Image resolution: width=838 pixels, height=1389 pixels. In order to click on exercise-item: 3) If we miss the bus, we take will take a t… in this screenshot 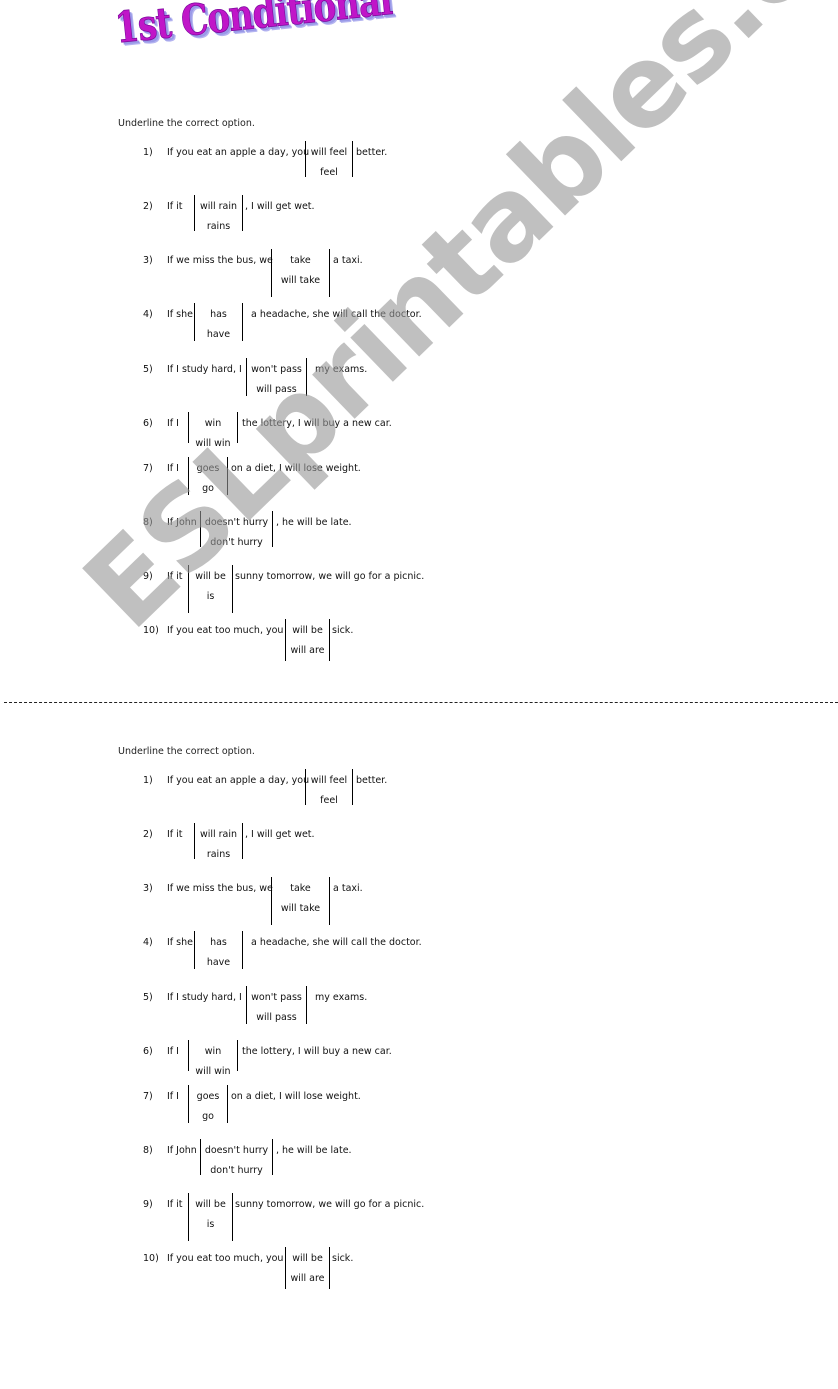, I will do `click(419, 277)`.